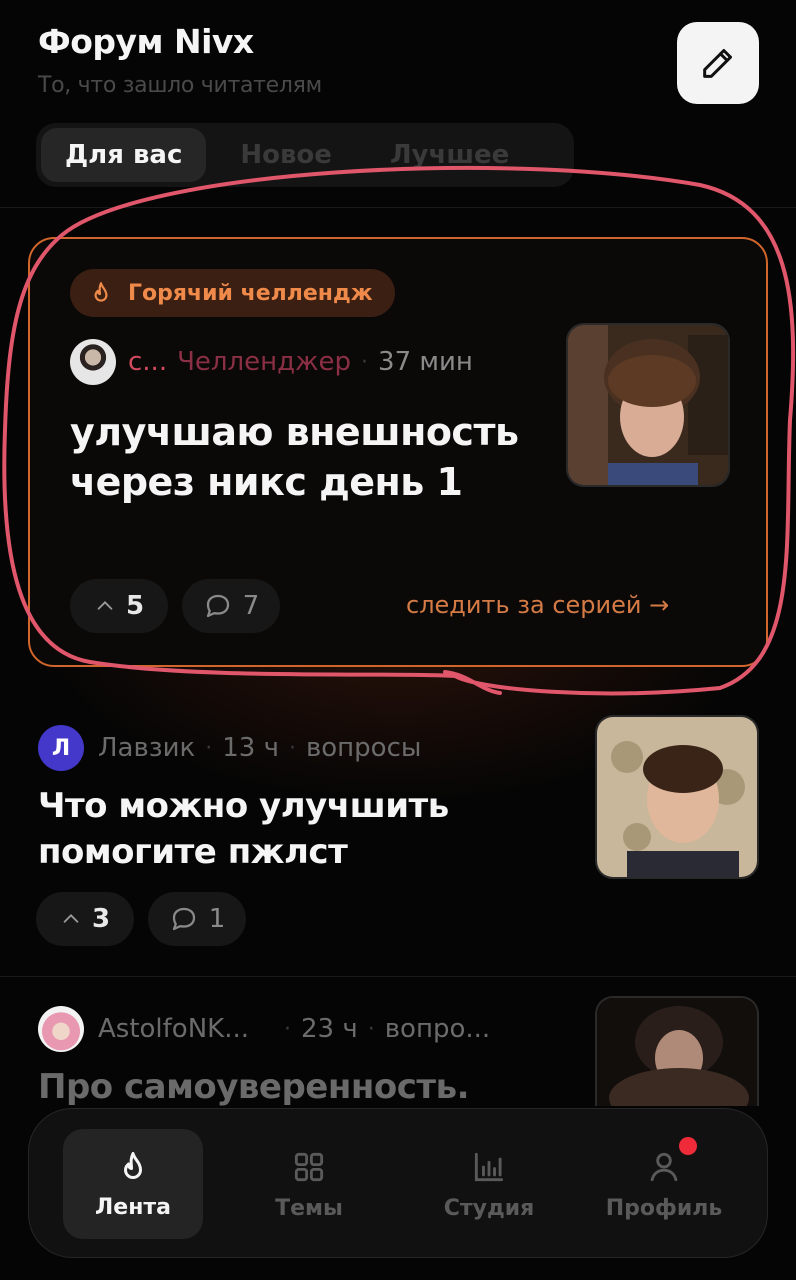  Describe the element at coordinates (85, 919) in the screenshot. I see `upvote-button: 3` at that location.